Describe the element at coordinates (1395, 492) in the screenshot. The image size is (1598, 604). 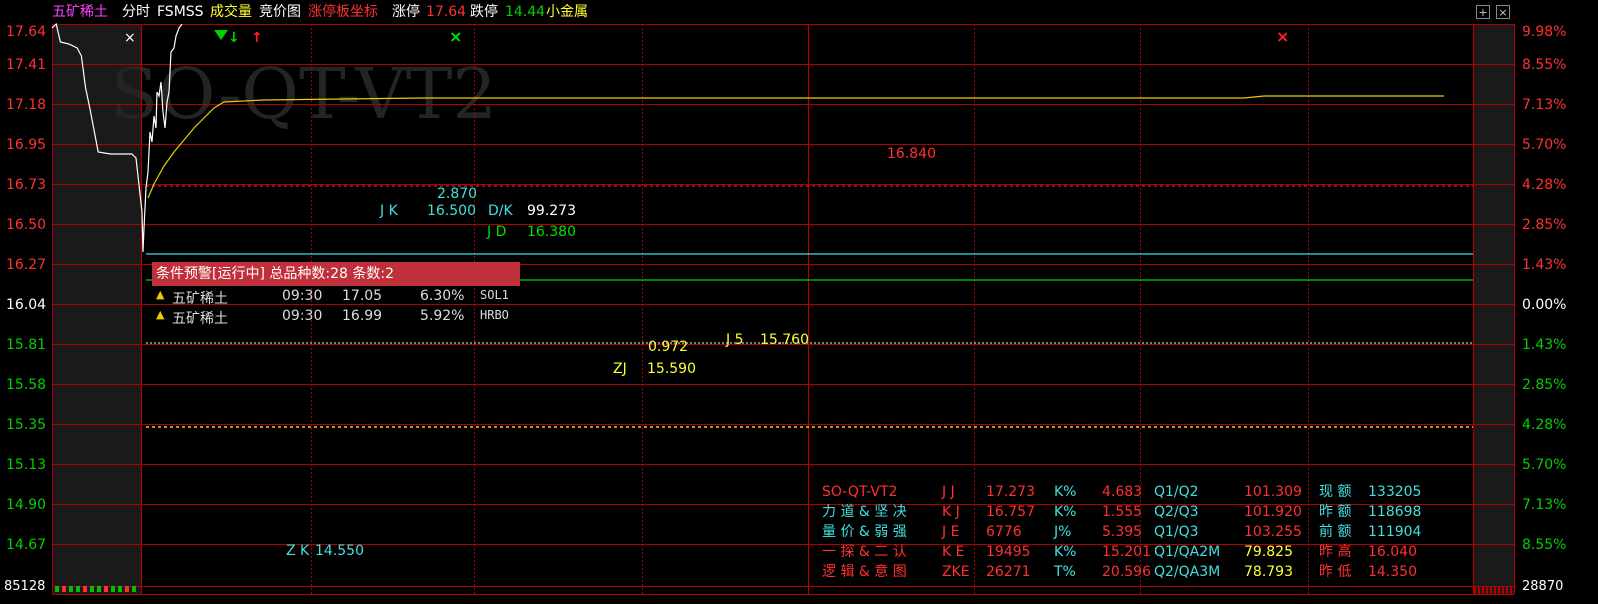
I see `table-cell: 133205` at that location.